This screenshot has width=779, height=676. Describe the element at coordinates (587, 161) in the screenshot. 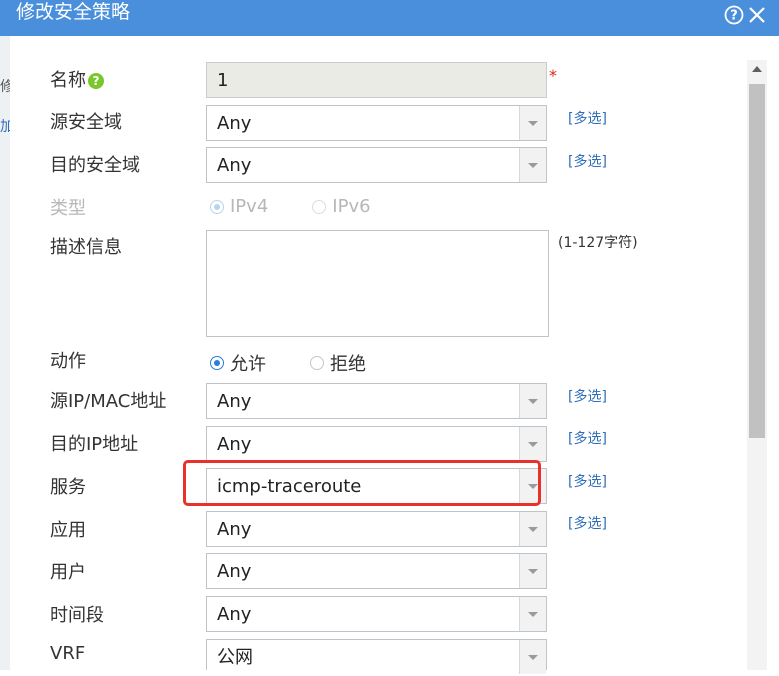

I see `dst-zone-multi-link: [多选]` at that location.